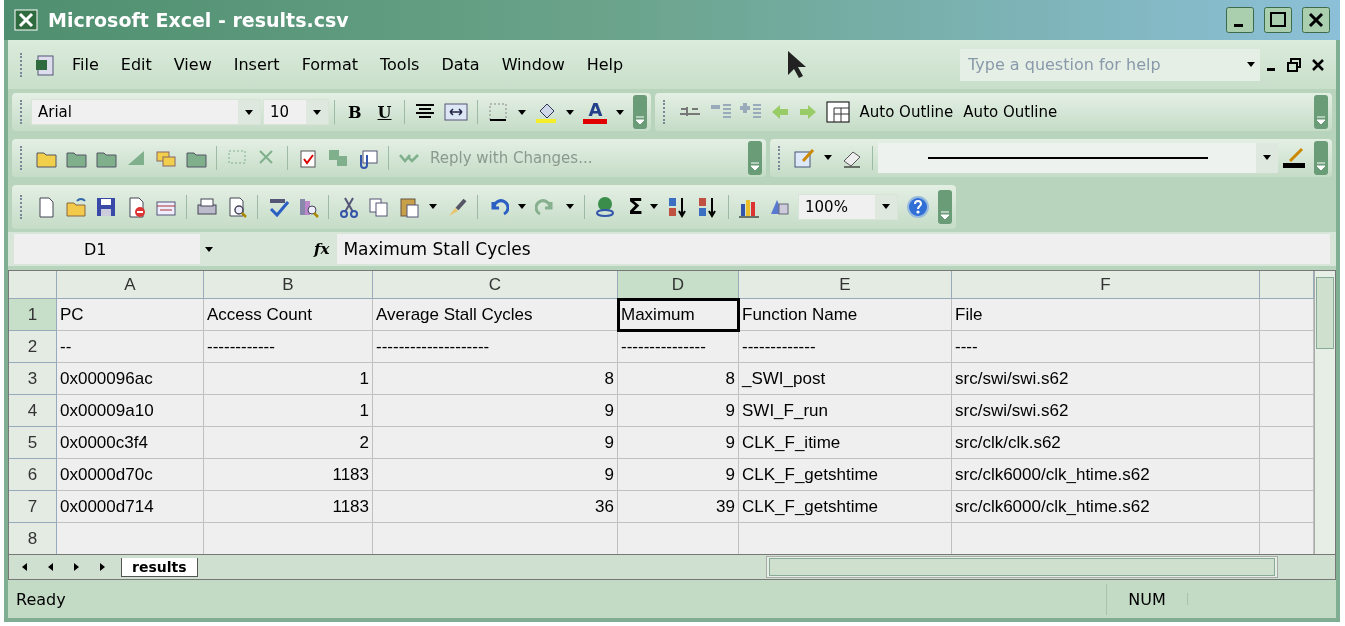  I want to click on formula-field: Maximum Stall Cycles, so click(833, 249).